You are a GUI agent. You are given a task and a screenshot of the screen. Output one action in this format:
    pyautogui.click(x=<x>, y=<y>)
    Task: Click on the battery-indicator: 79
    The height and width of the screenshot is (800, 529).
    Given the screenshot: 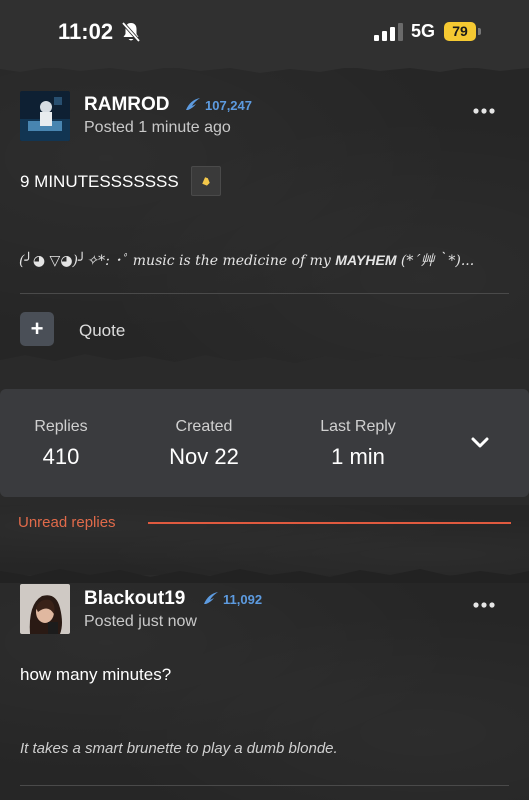 What is the action you would take?
    pyautogui.click(x=460, y=31)
    